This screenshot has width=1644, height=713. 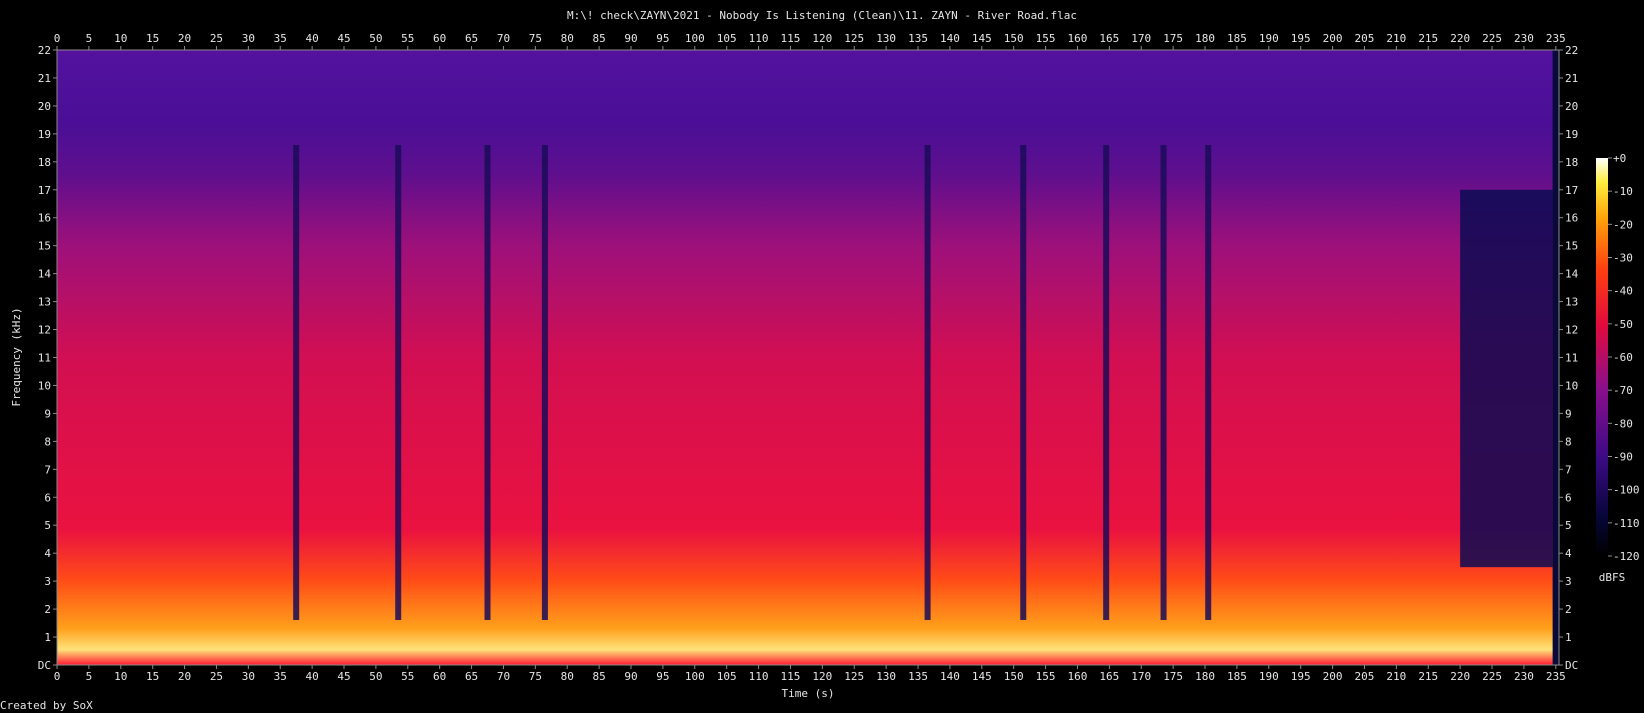 I want to click on colorbar-tick-label: -80, so click(x=1623, y=423).